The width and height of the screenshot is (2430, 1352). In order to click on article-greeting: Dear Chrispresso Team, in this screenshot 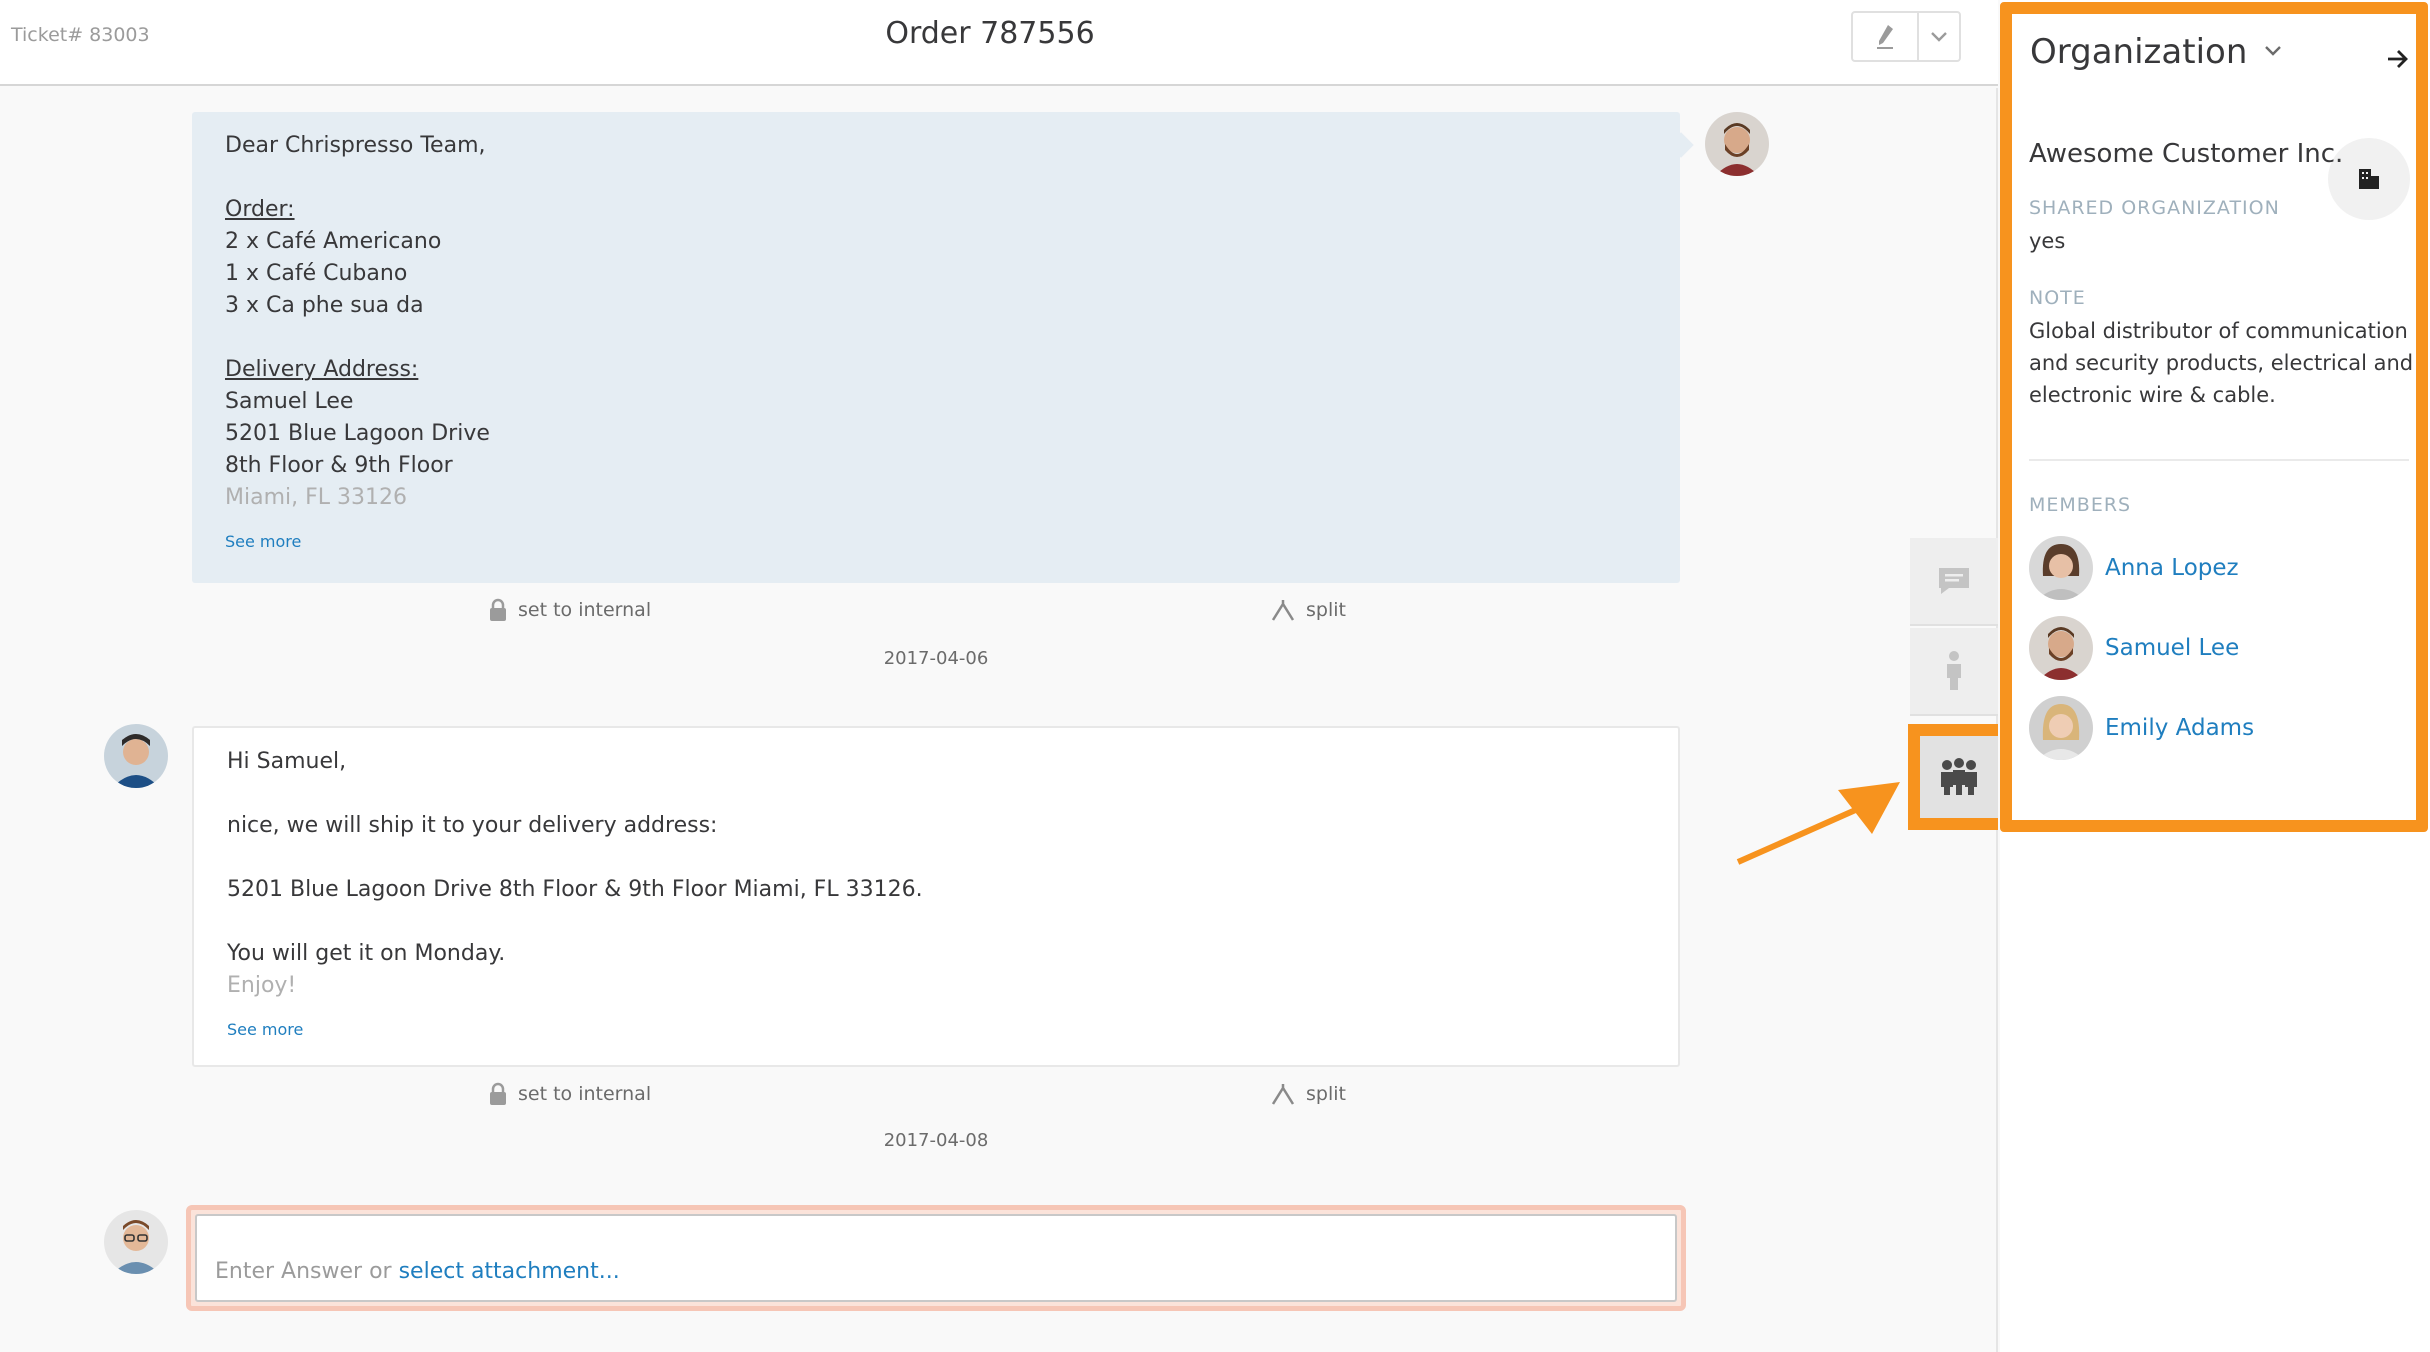, I will do `click(355, 145)`.